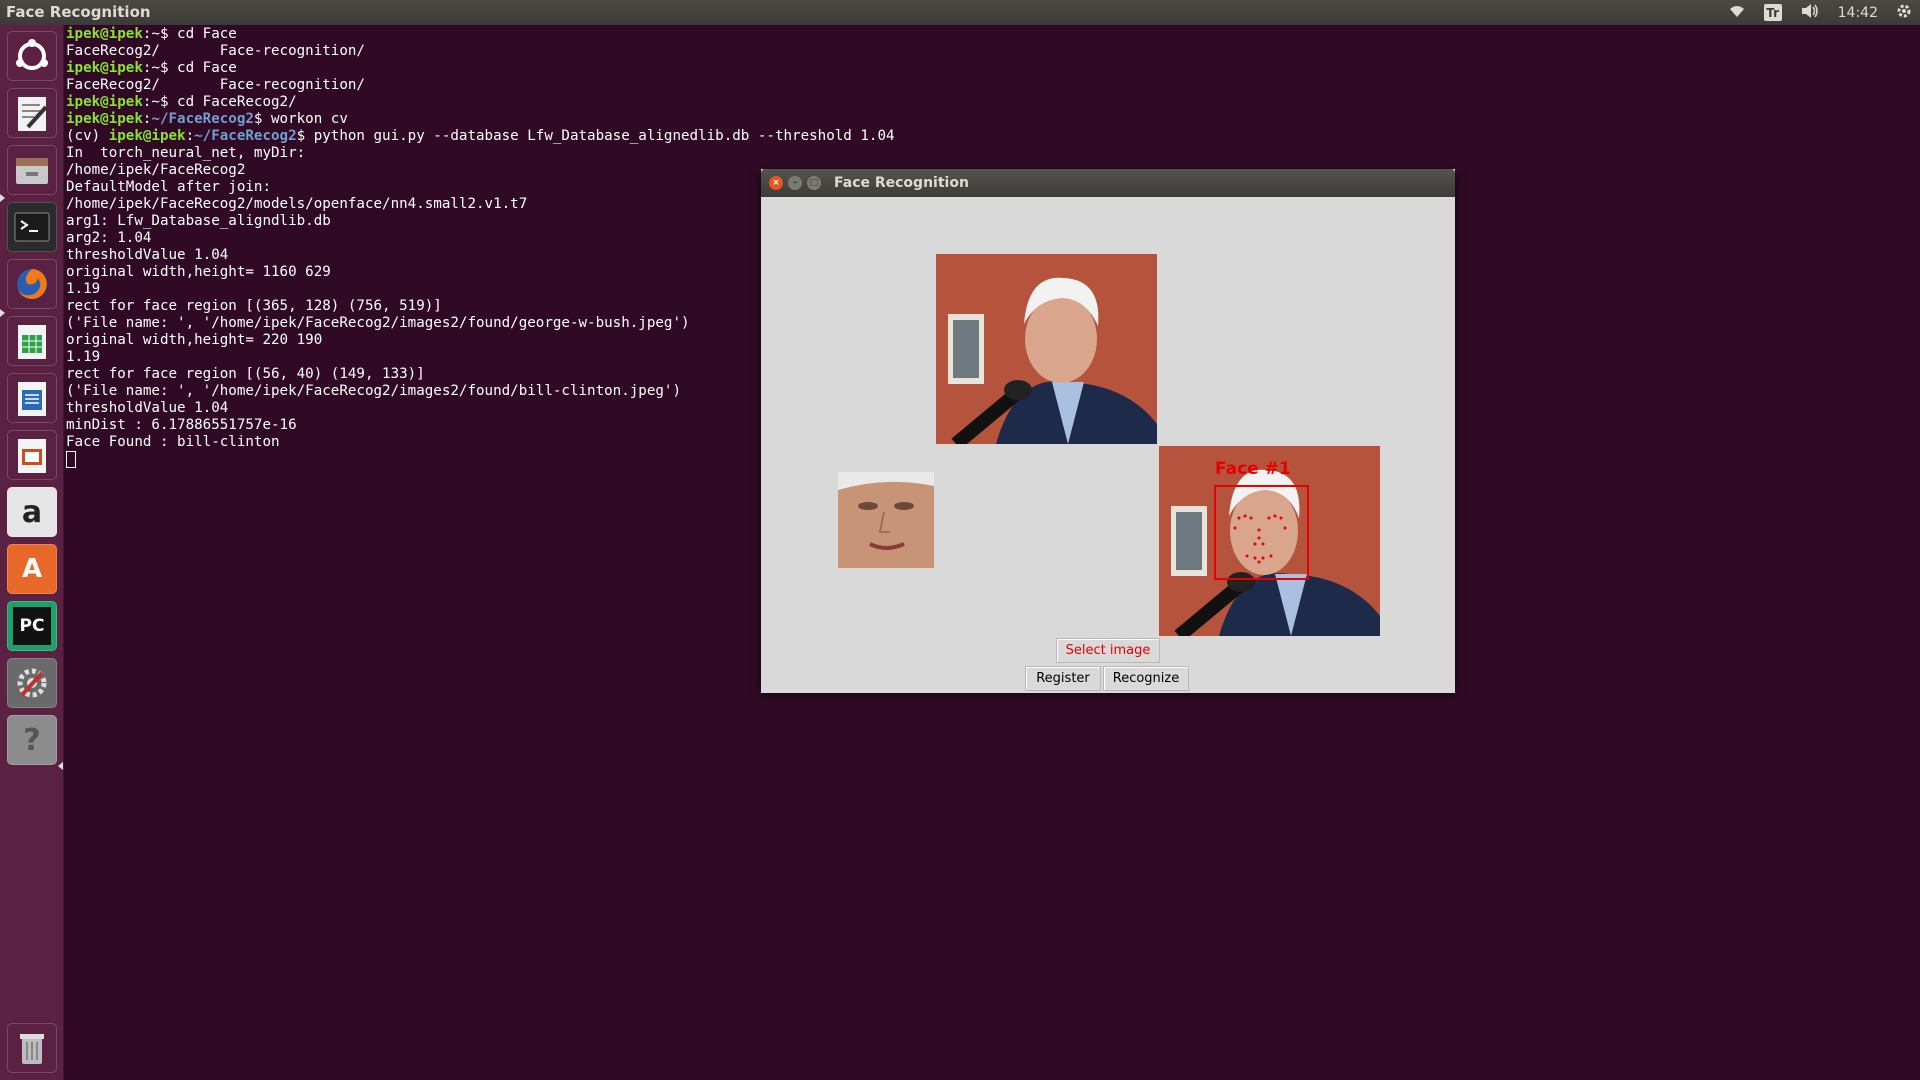 The height and width of the screenshot is (1080, 1920). What do you see at coordinates (814, 183) in the screenshot?
I see `maximize-icon: □` at bounding box center [814, 183].